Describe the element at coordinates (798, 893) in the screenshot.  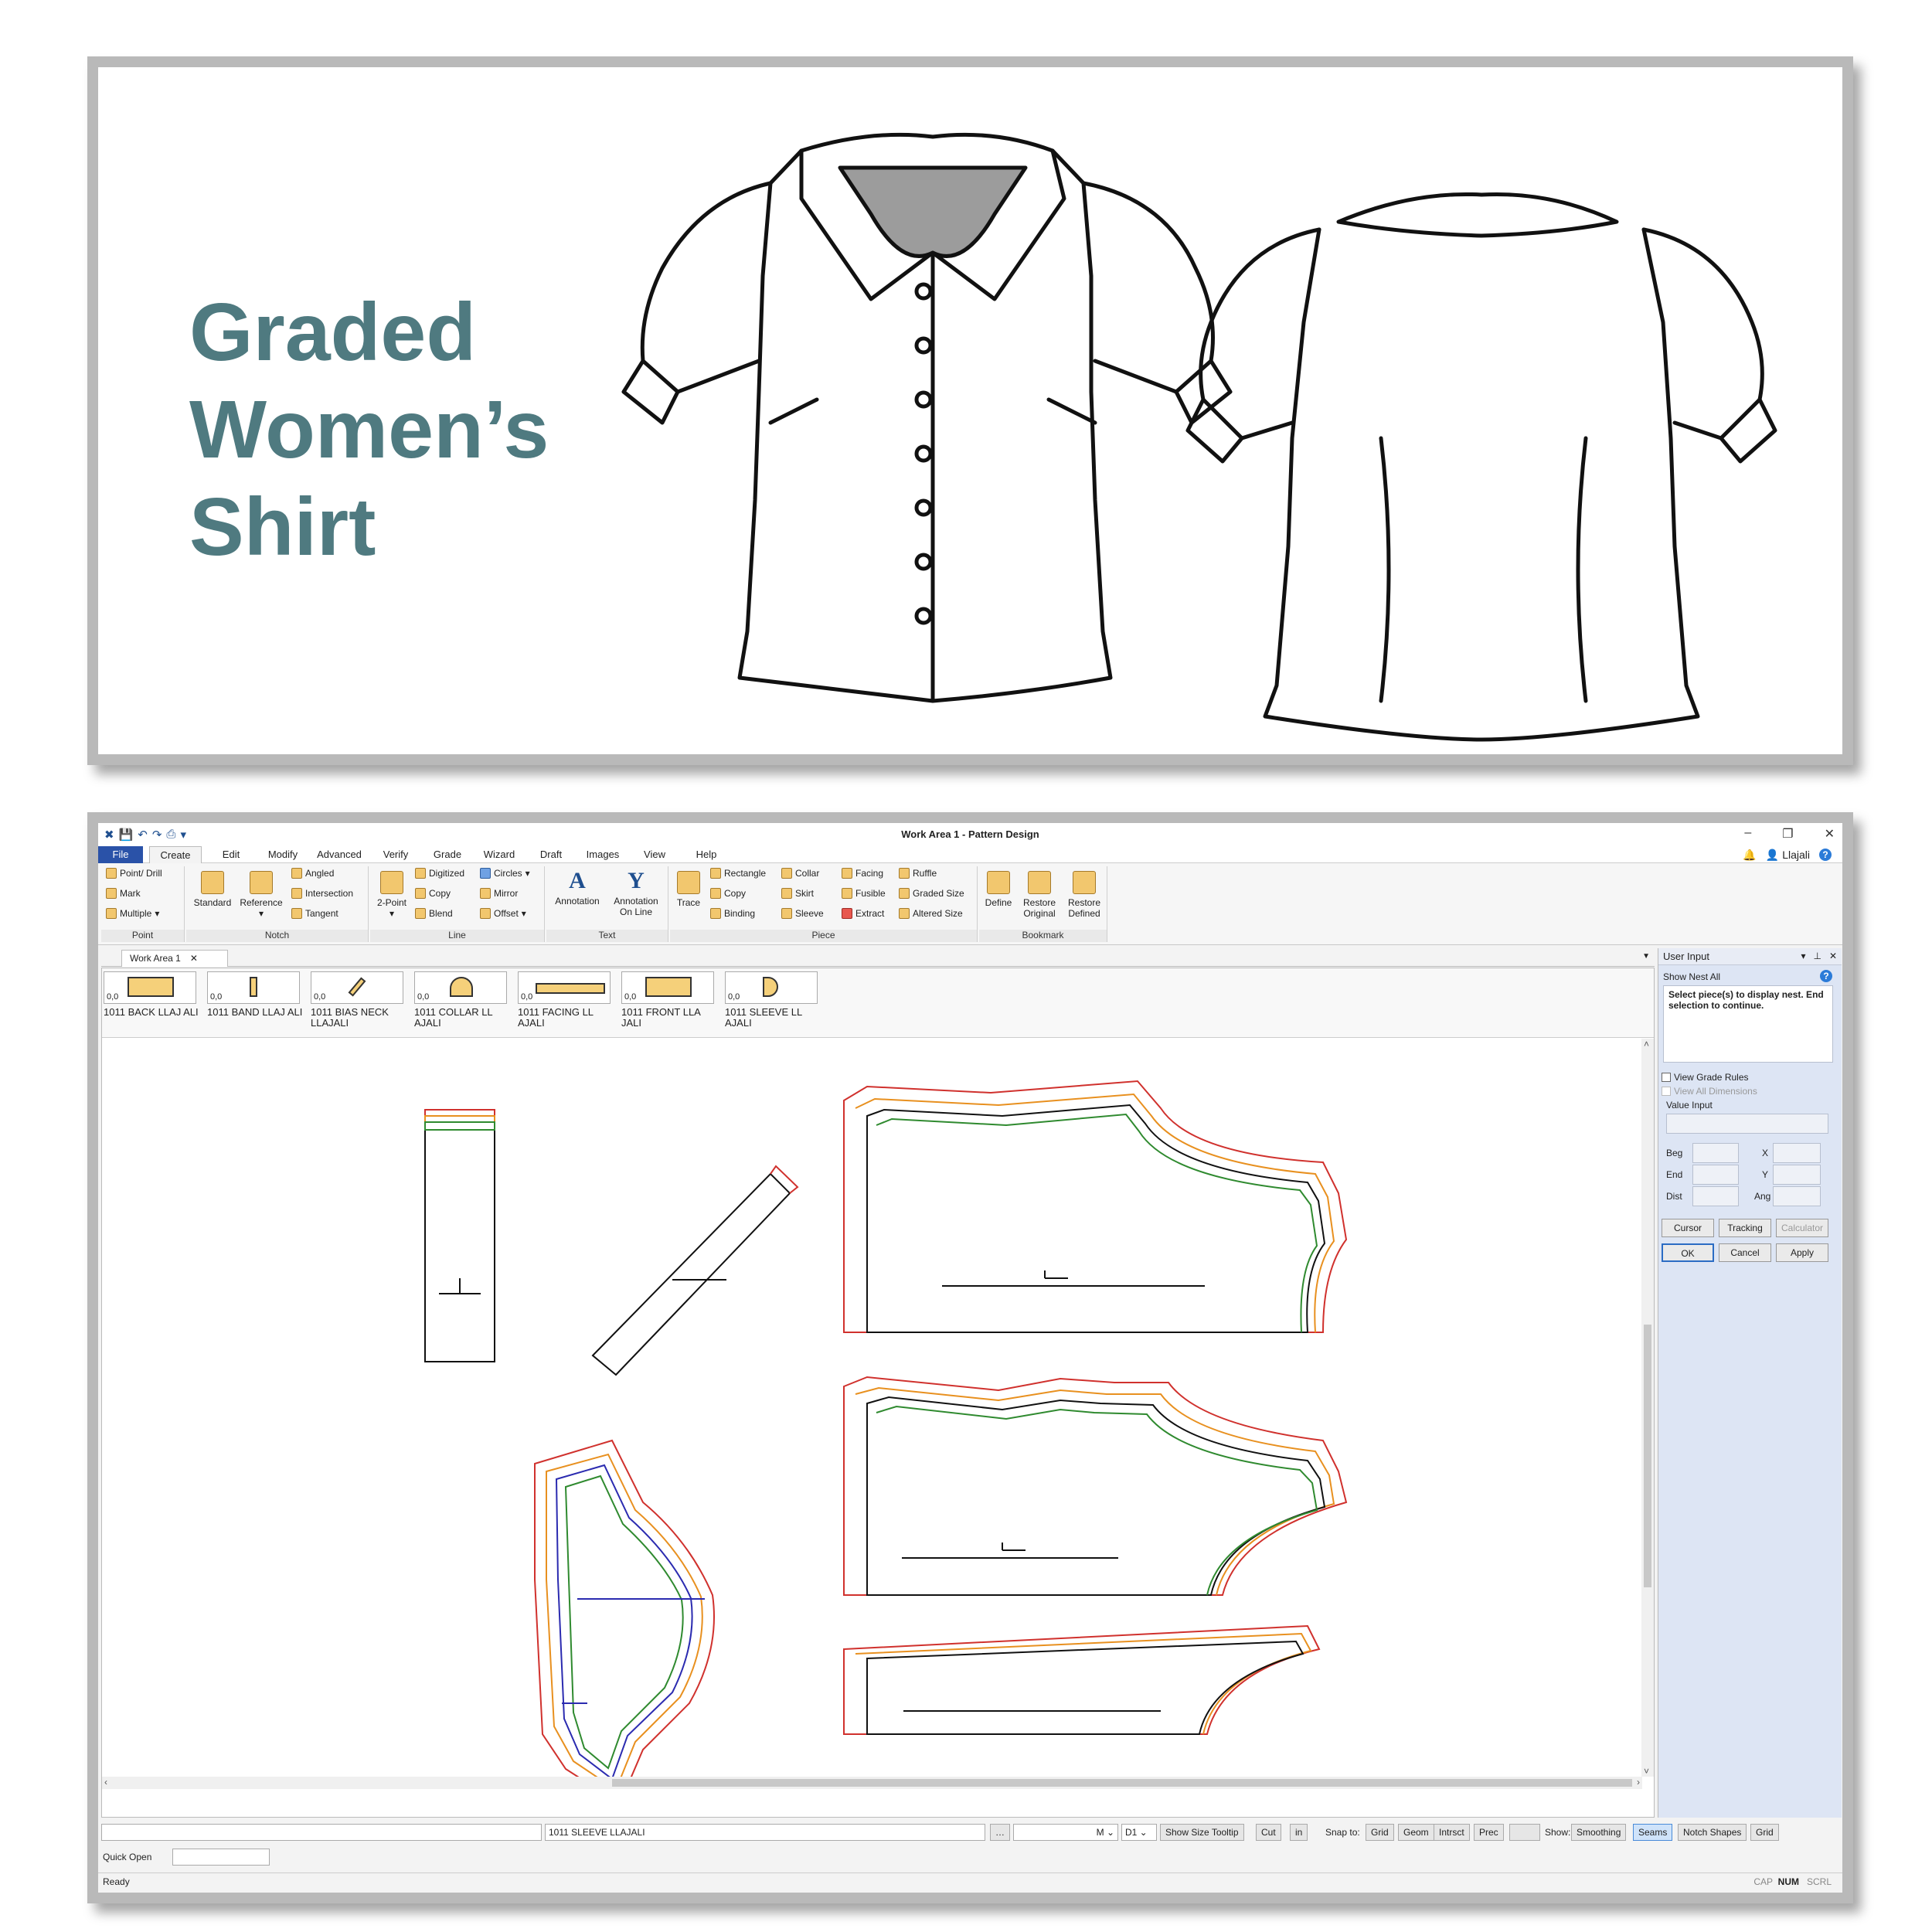
I see `piece-skirt-button: Skirt` at that location.